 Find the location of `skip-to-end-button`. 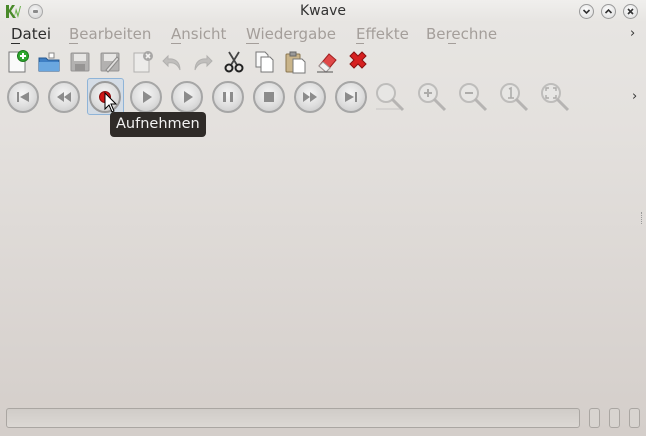

skip-to-end-button is located at coordinates (351, 97).